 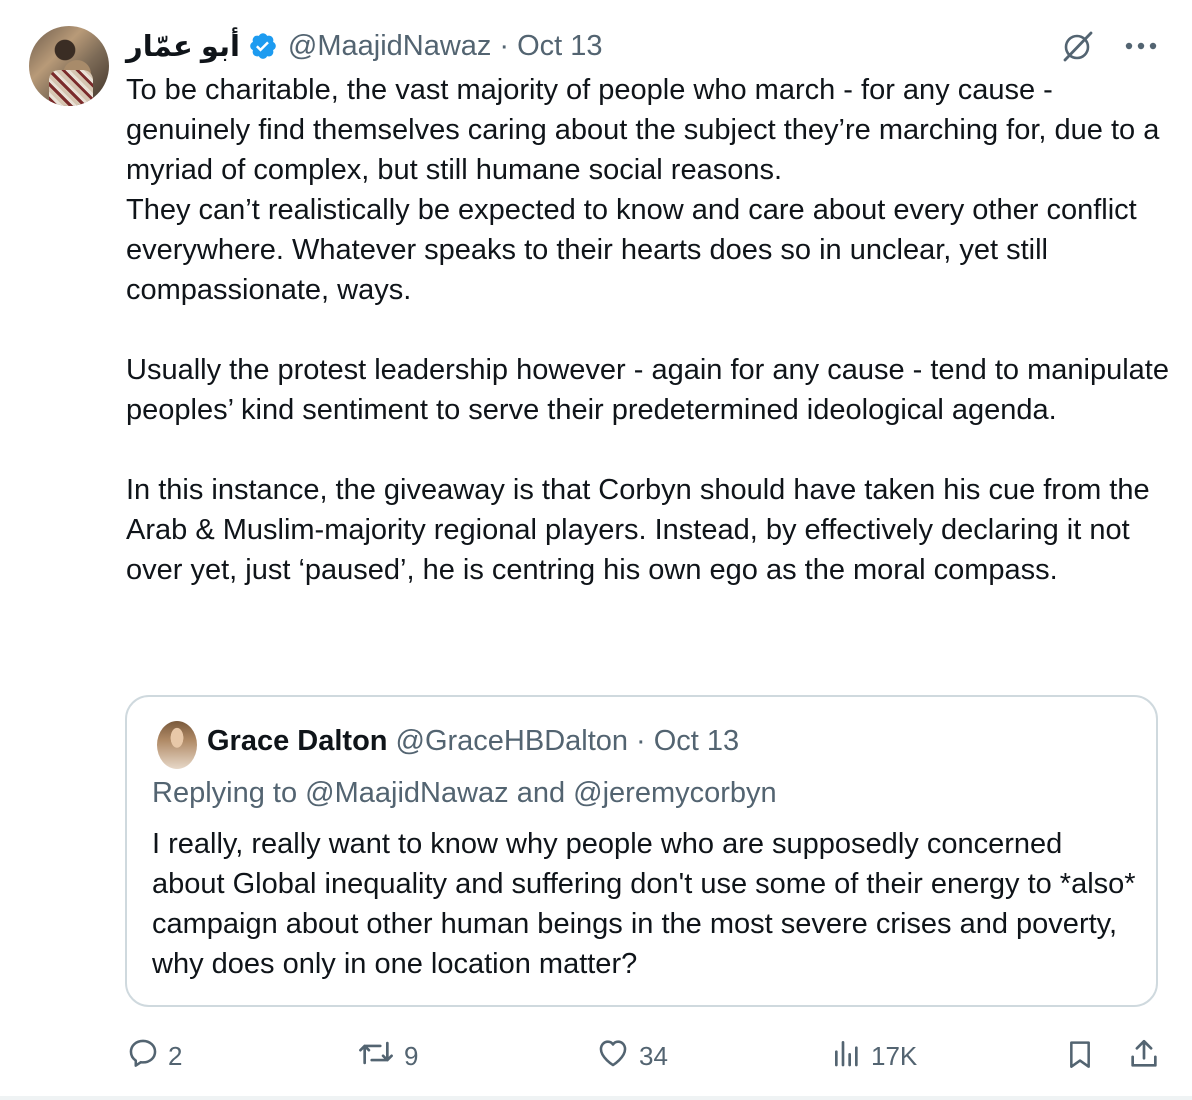 I want to click on tweet-header: أبو عمّار @MaajidNawaz · Oct 13, so click(x=364, y=46).